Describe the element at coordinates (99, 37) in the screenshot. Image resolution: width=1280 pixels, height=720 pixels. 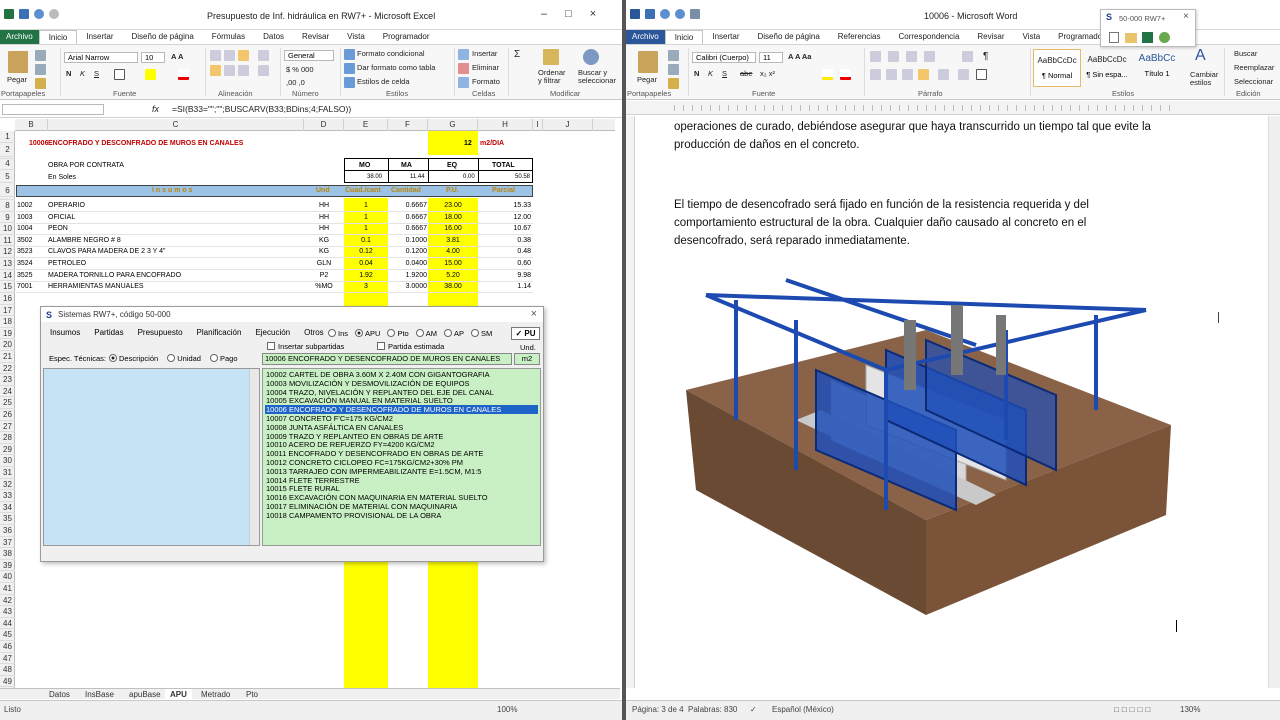
I see `tab-insertar: Insertar` at that location.